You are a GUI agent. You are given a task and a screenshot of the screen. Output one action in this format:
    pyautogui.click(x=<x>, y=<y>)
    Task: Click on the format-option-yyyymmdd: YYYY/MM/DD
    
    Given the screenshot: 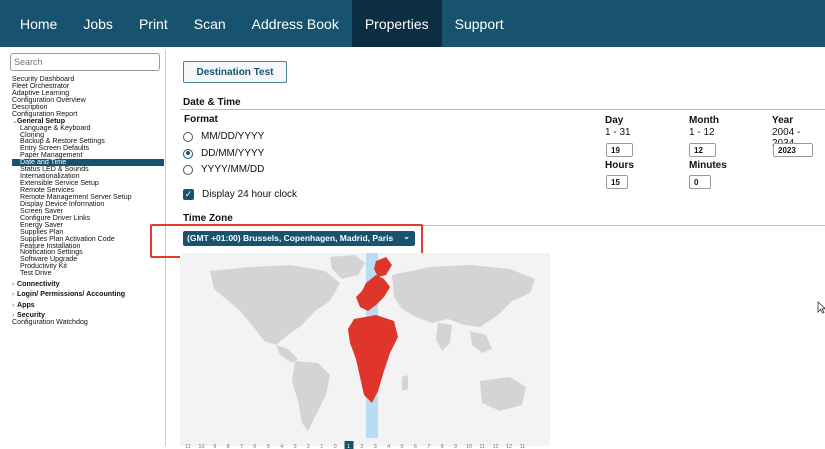 What is the action you would take?
    pyautogui.click(x=223, y=169)
    